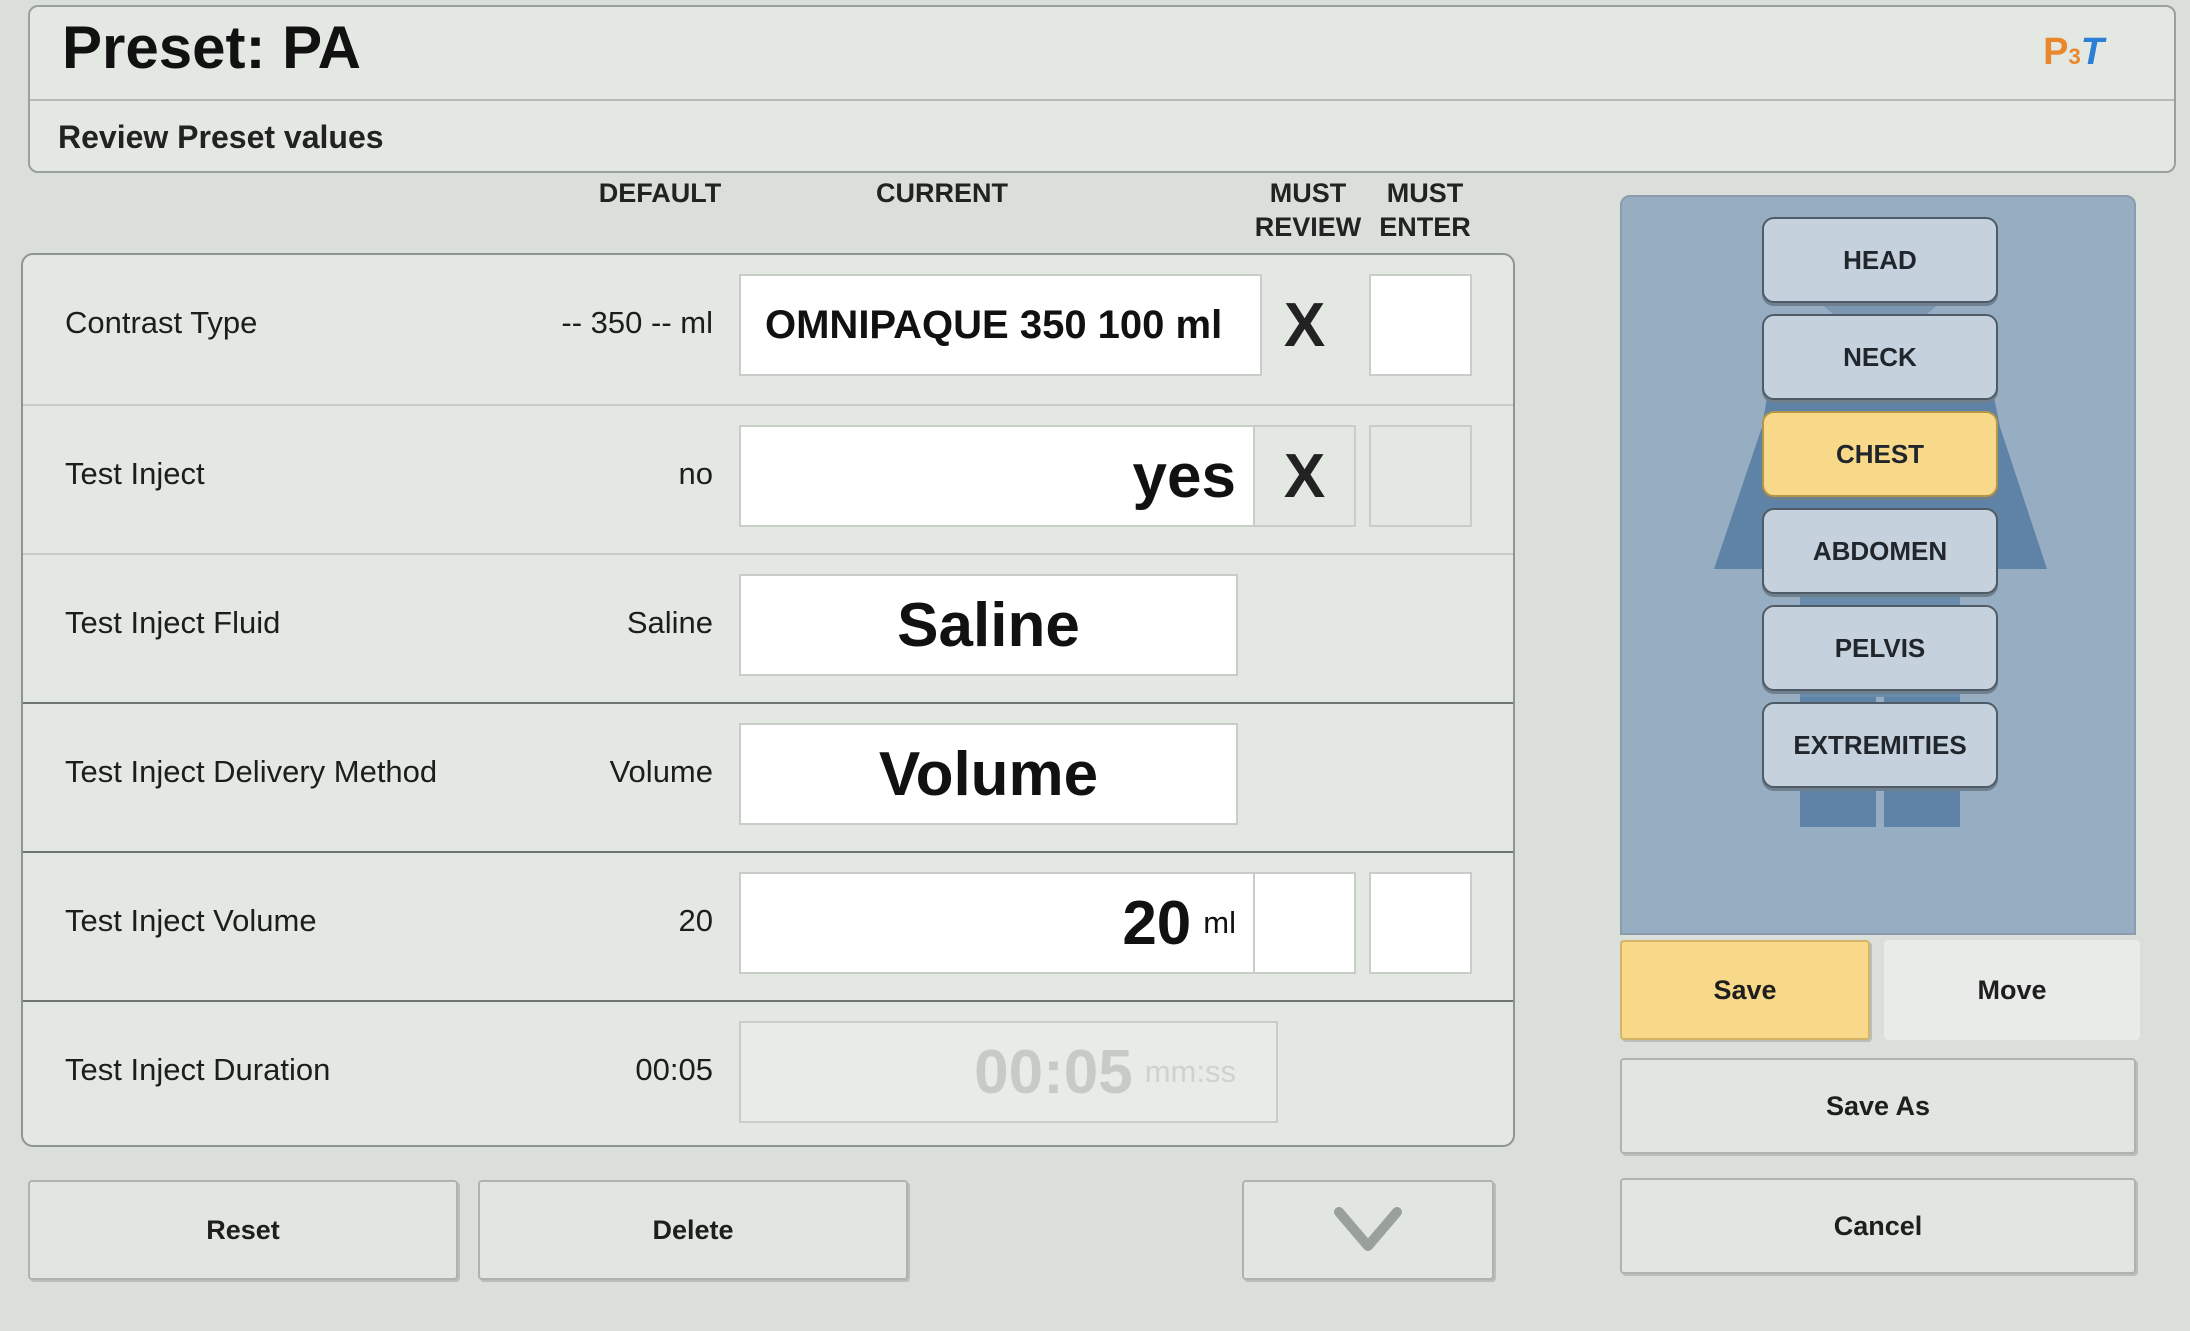  Describe the element at coordinates (198, 1069) in the screenshot. I see `row-label: Test Inject Duration` at that location.